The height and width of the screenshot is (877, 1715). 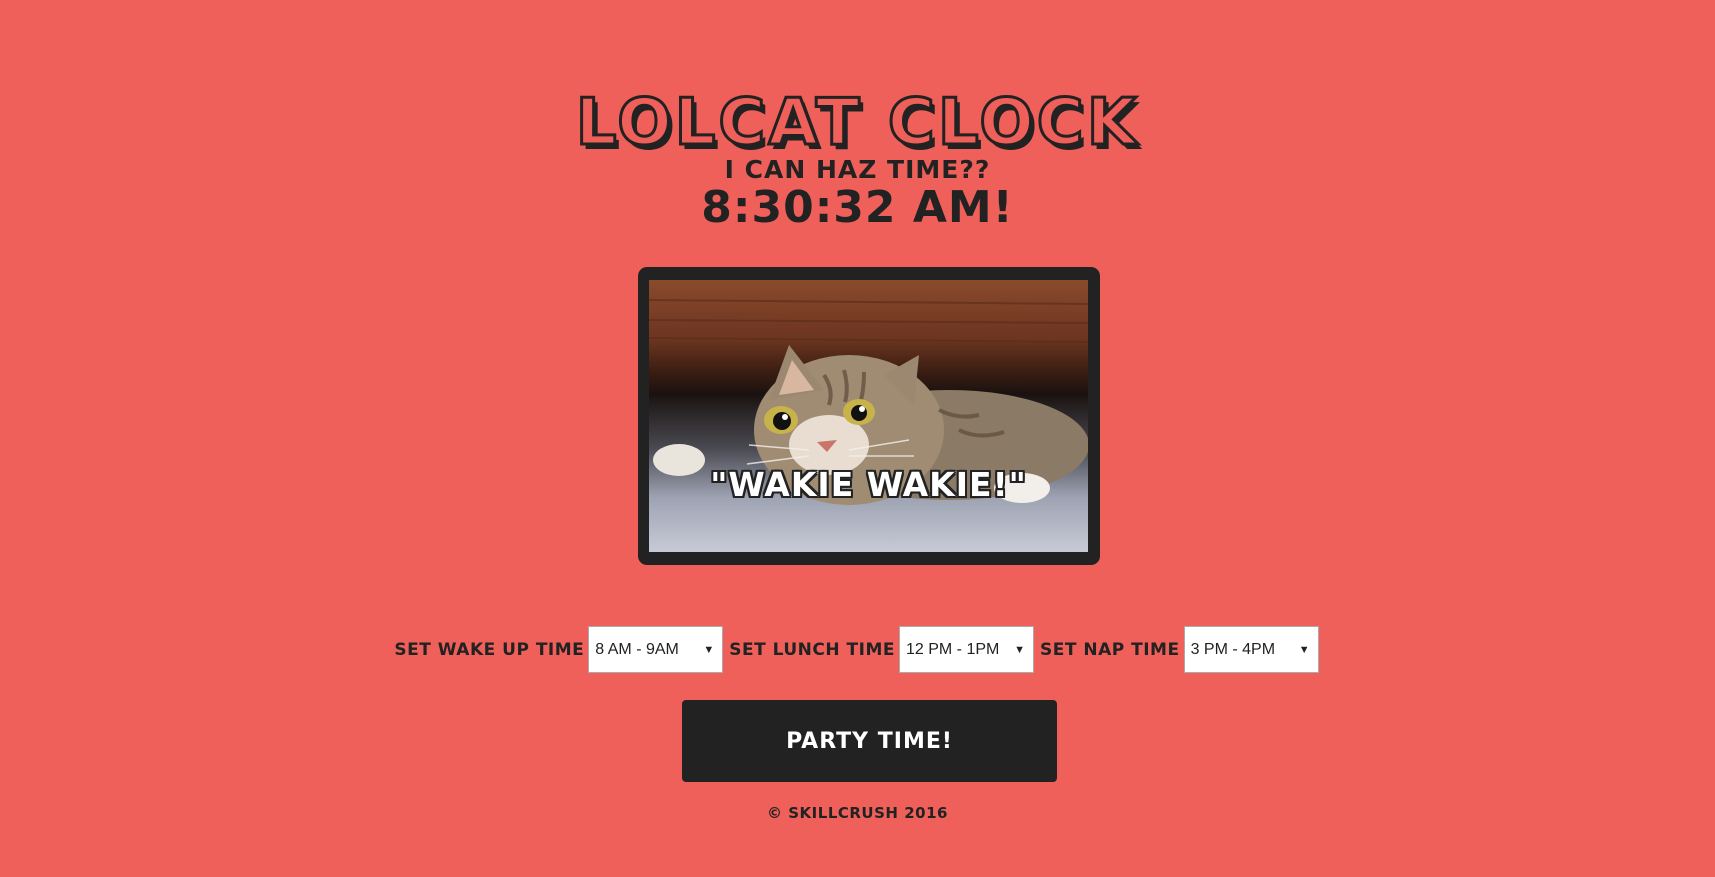 What do you see at coordinates (868, 484) in the screenshot?
I see `image-caption: "WAKIE WAKIE!"` at bounding box center [868, 484].